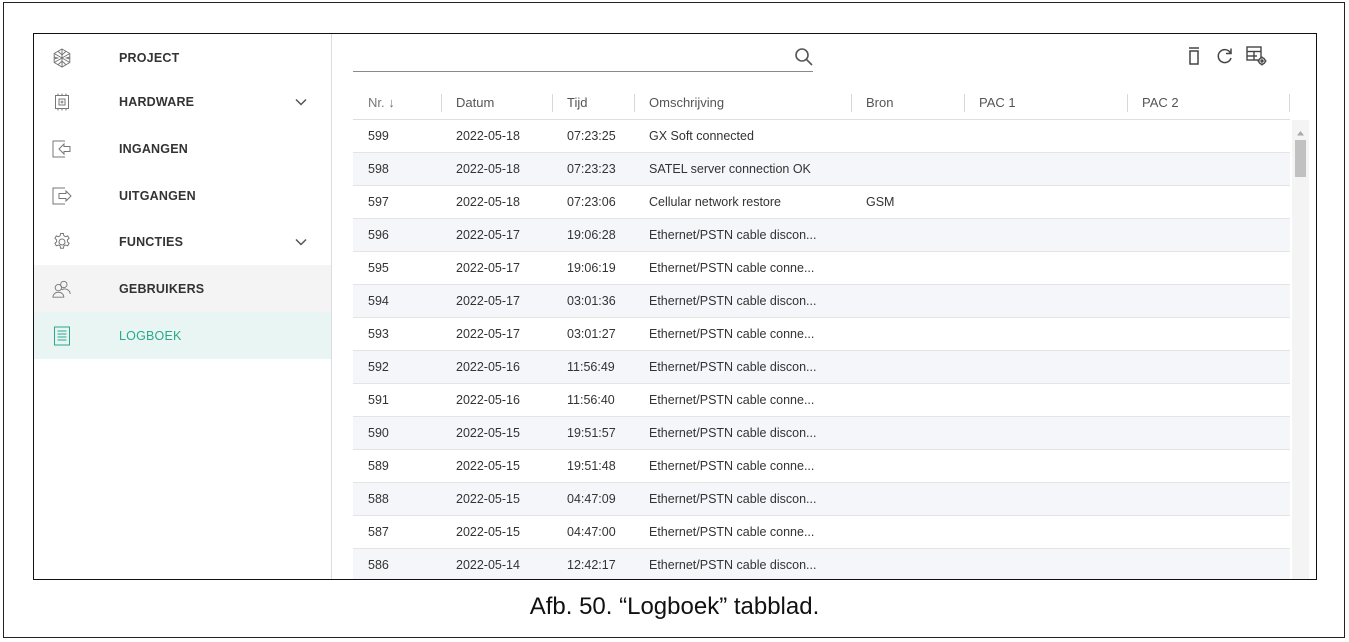 The image size is (1349, 642). I want to click on scrollbar-thumb, so click(1300, 158).